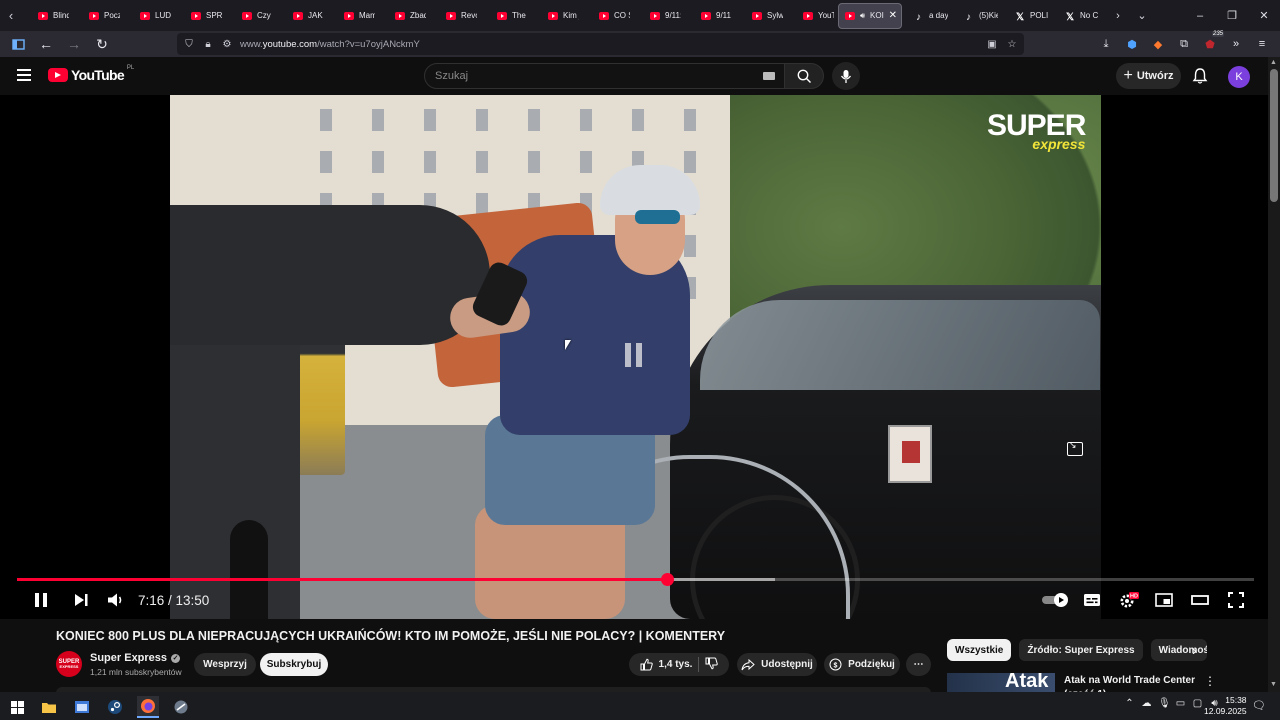 Image resolution: width=1280 pixels, height=720 pixels. I want to click on taskbar-clock: 15:38 12.09.2025, so click(1225, 706).